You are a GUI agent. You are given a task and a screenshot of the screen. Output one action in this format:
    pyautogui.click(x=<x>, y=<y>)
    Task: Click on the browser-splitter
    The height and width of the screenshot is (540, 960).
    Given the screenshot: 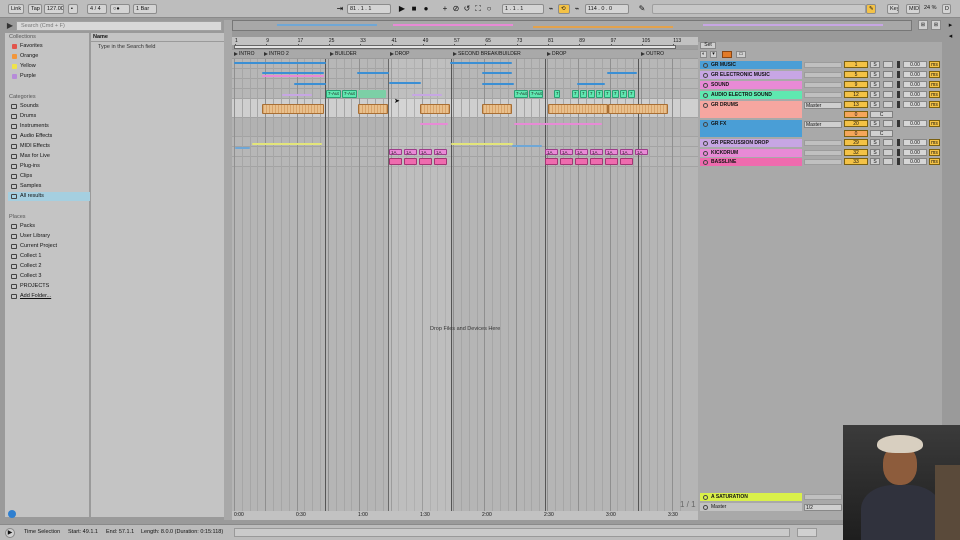 What is the action you would take?
    pyautogui.click(x=228, y=270)
    